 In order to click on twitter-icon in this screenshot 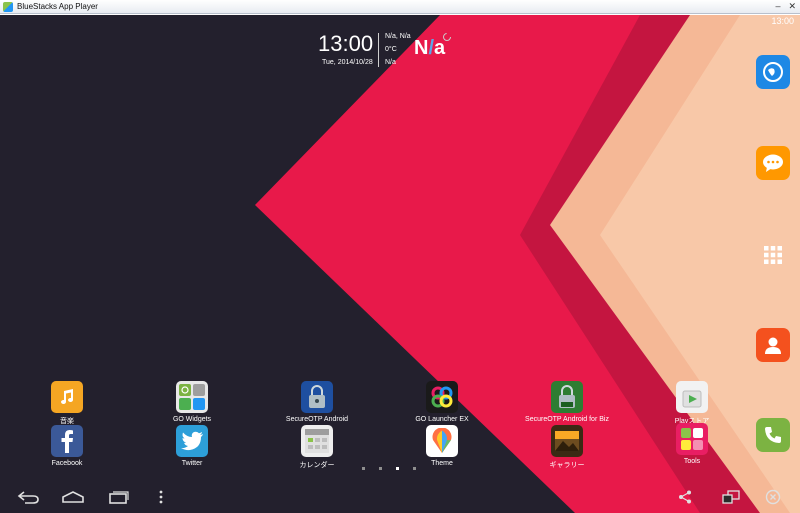, I will do `click(192, 441)`.